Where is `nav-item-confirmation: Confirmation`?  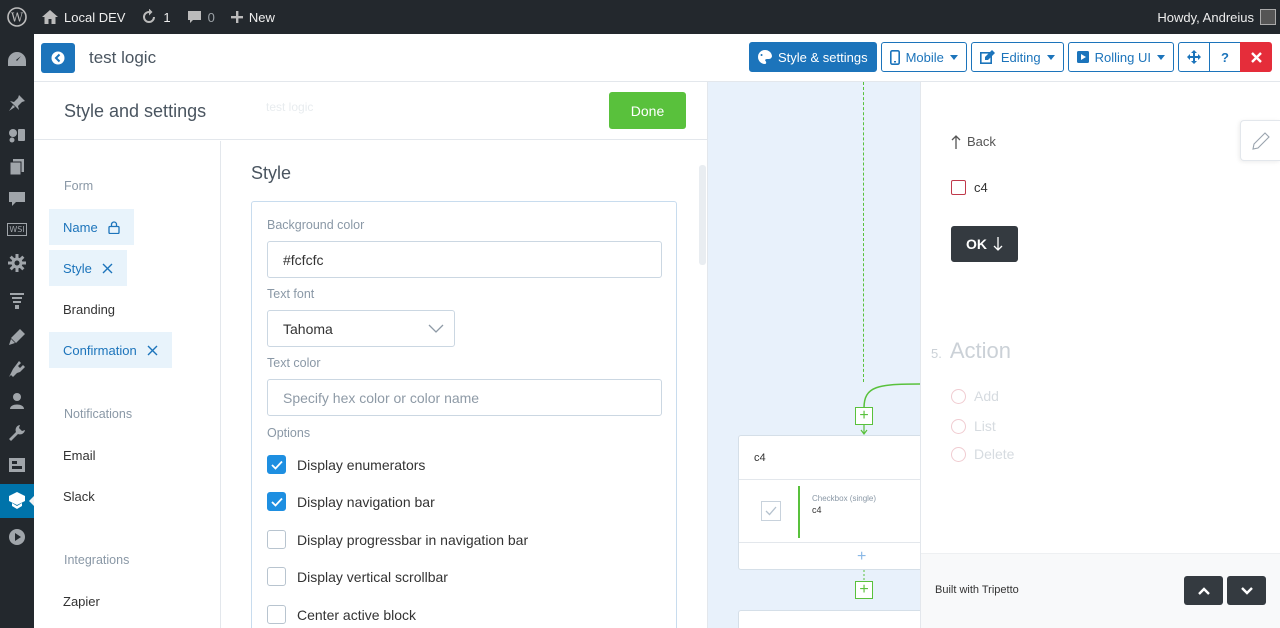
nav-item-confirmation: Confirmation is located at coordinates (110, 350).